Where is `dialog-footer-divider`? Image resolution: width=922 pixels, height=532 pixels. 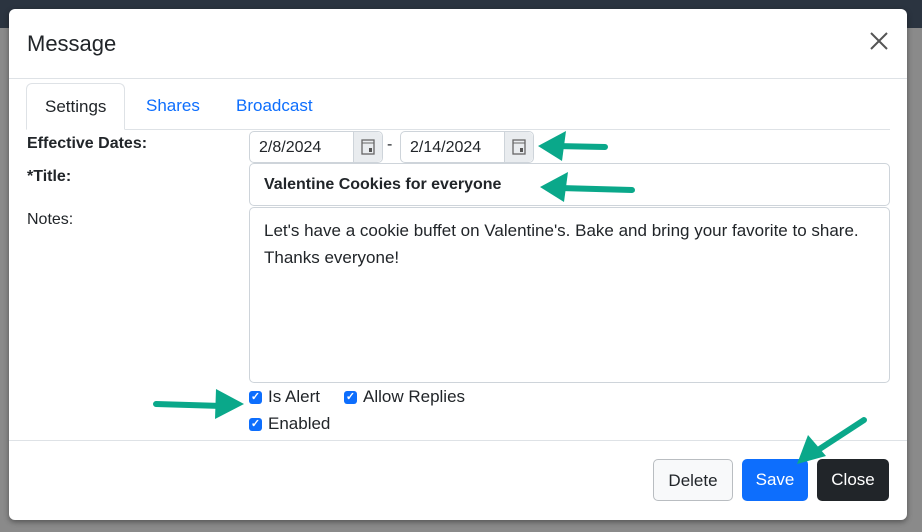
dialog-footer-divider is located at coordinates (458, 440).